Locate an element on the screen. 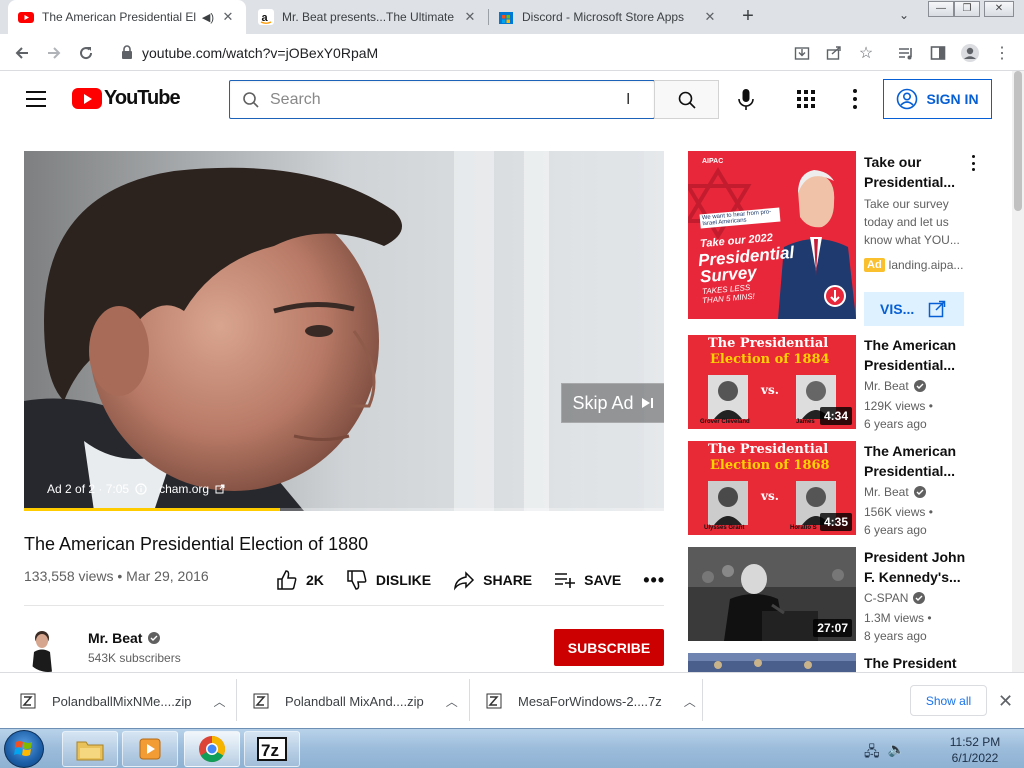 The image size is (1024, 768). new-tab-button: + is located at coordinates (748, 17).